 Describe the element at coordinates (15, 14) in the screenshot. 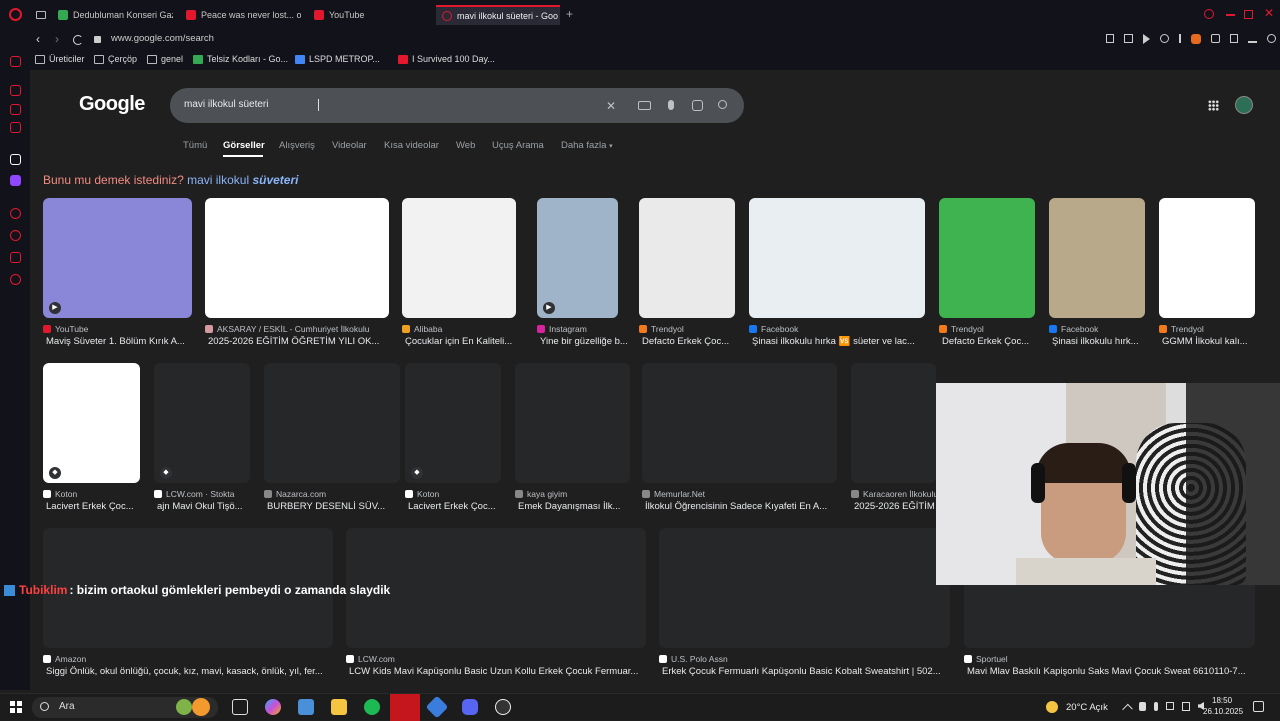

I see `opera-logo-icon` at that location.